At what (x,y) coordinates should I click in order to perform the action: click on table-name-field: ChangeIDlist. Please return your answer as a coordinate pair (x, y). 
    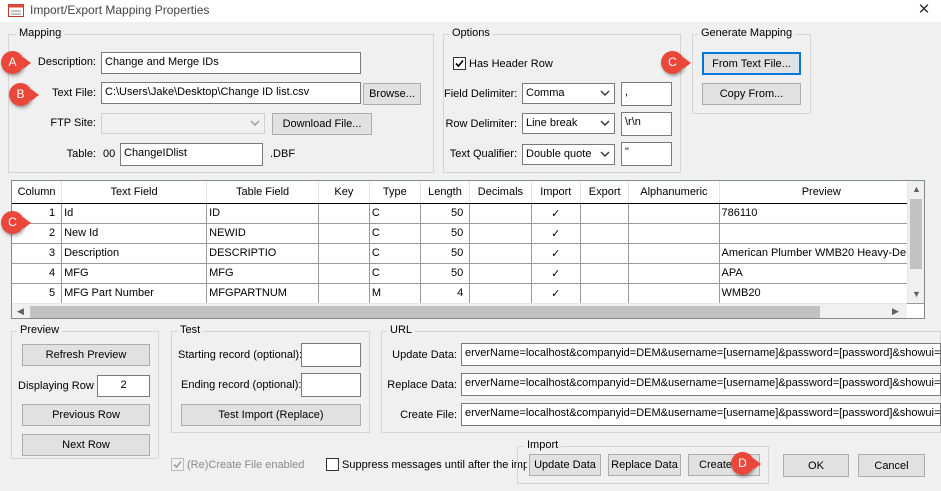
    Looking at the image, I should click on (191, 154).